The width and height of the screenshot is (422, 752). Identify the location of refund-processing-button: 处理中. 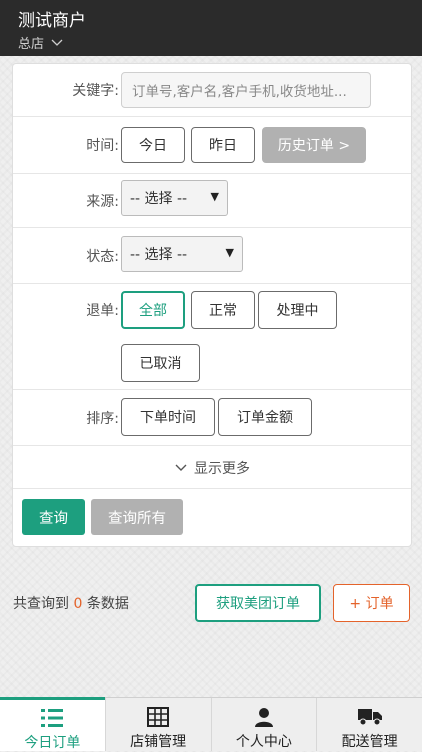
(297, 310).